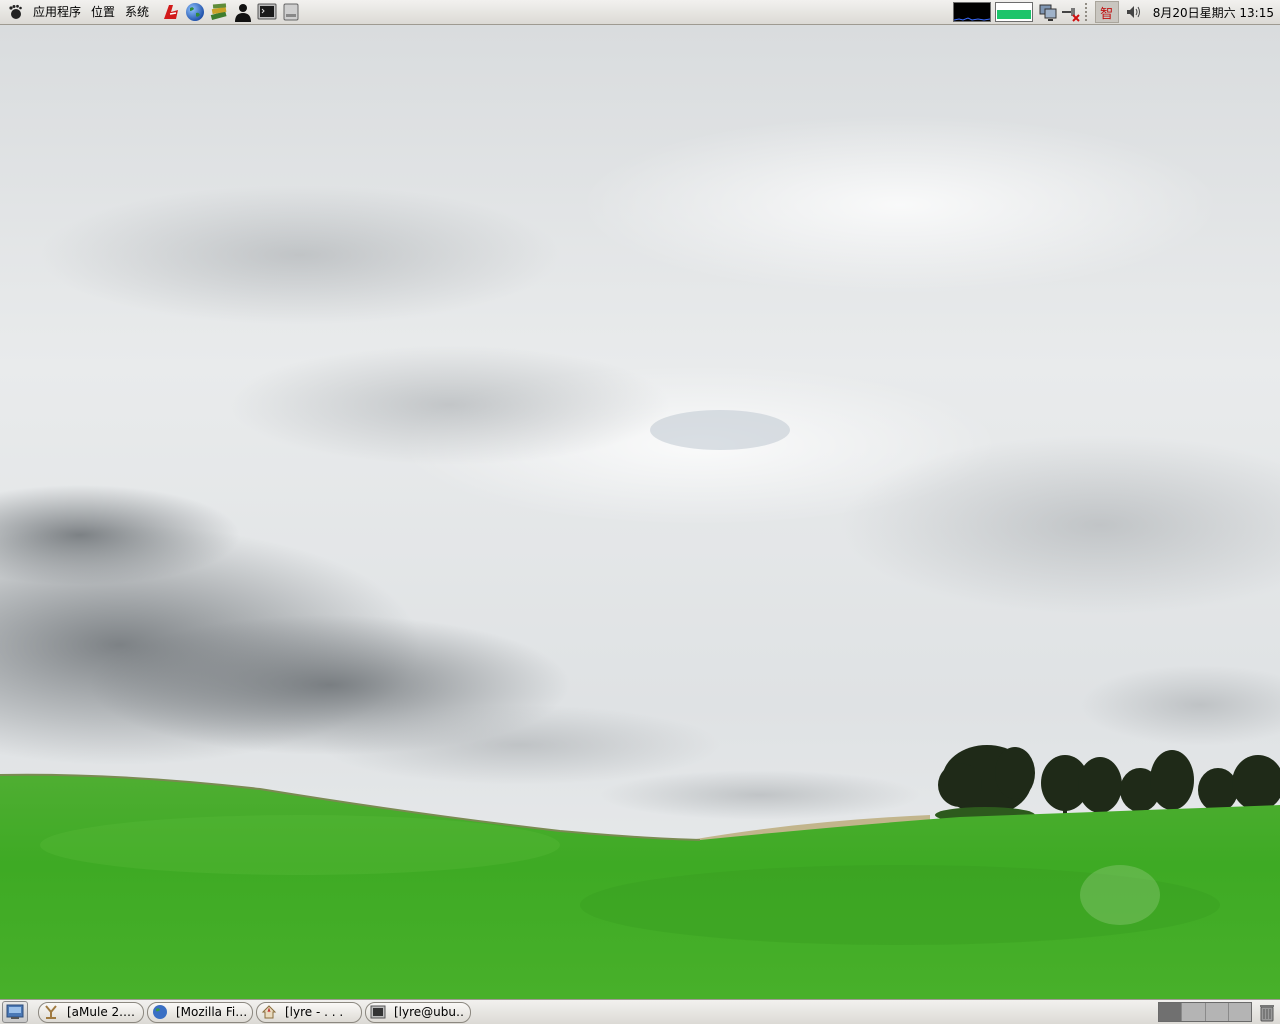  Describe the element at coordinates (51, 1012) in the screenshot. I see `amule-icon` at that location.